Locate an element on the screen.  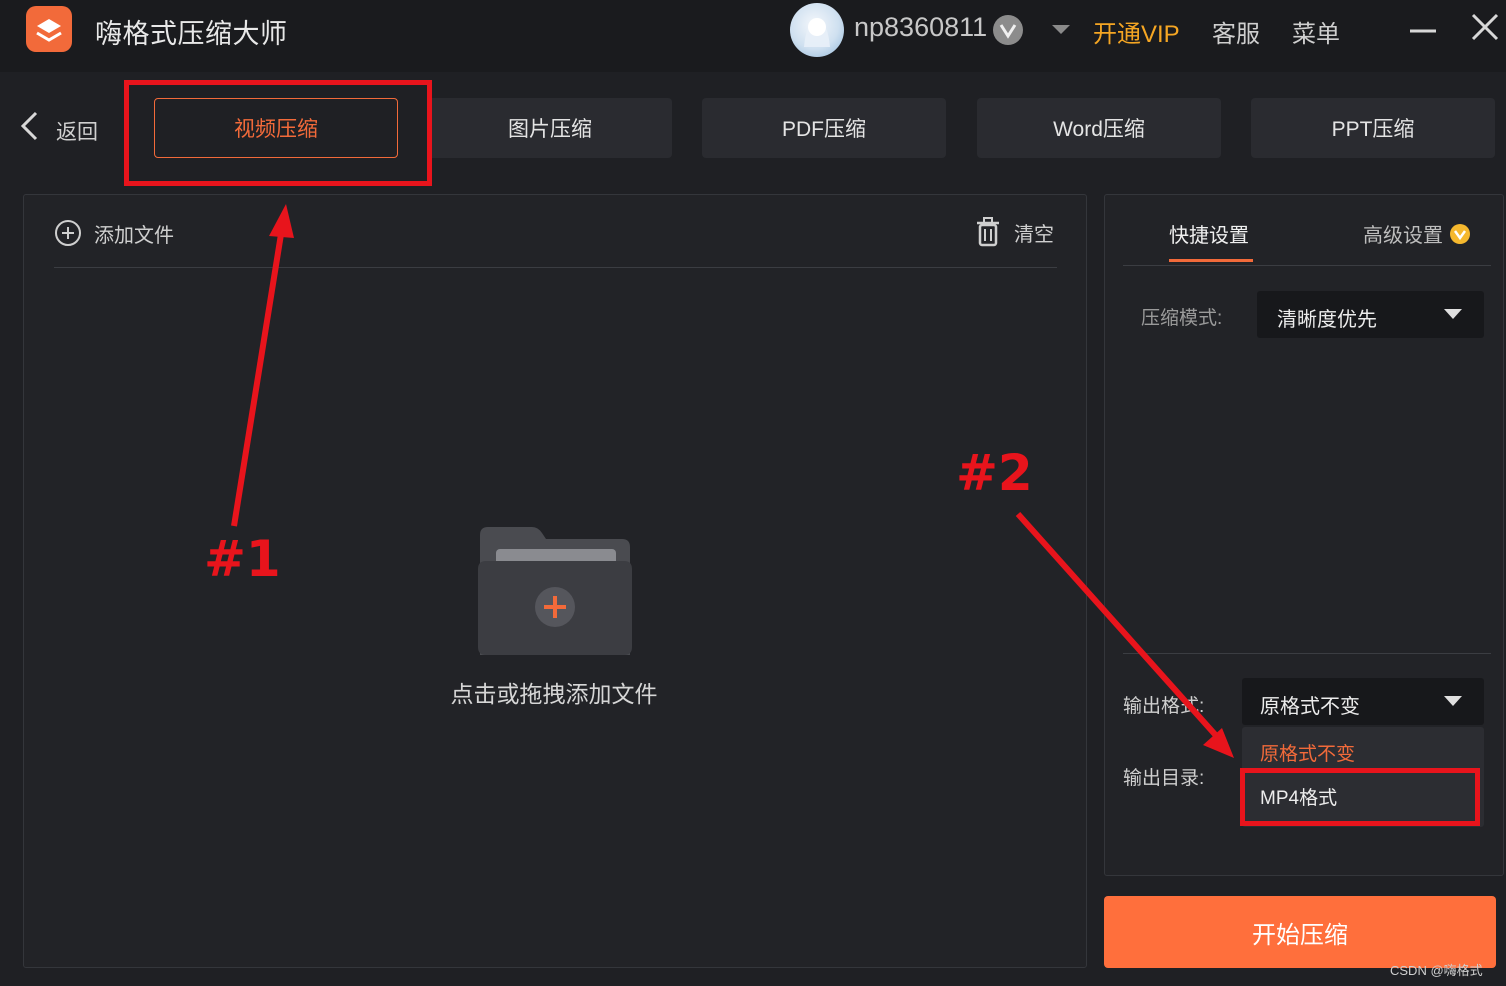
output-format-select: 原格式不变 is located at coordinates (1363, 701).